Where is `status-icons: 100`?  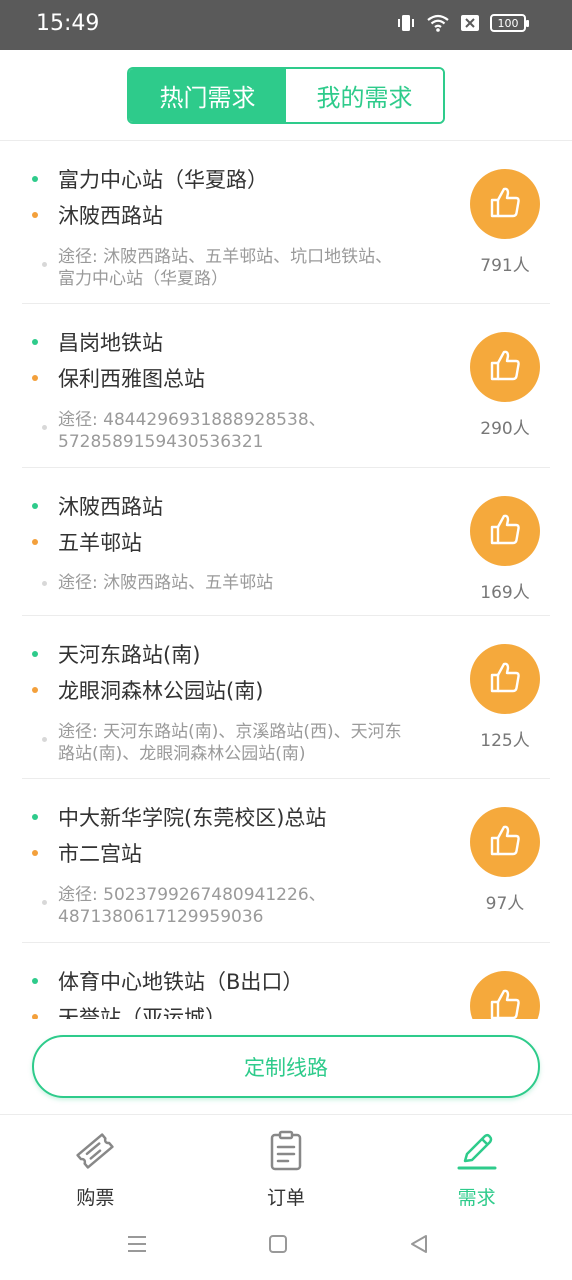
status-icons: 100 is located at coordinates (462, 23).